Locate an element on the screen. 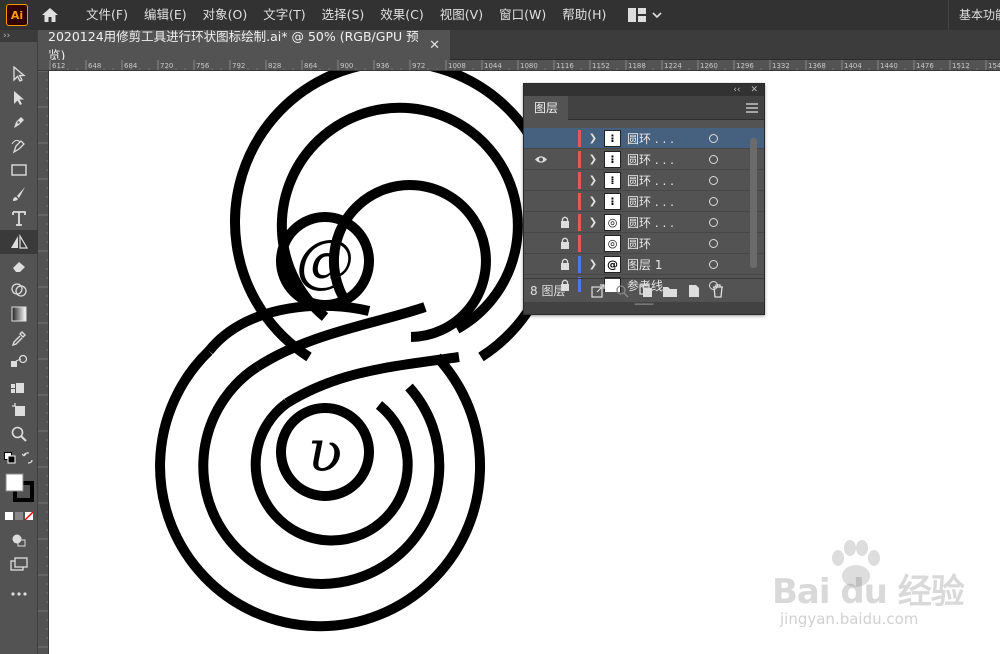 The width and height of the screenshot is (1000, 654). collapse-panel-icon: ‹‹ is located at coordinates (736, 90).